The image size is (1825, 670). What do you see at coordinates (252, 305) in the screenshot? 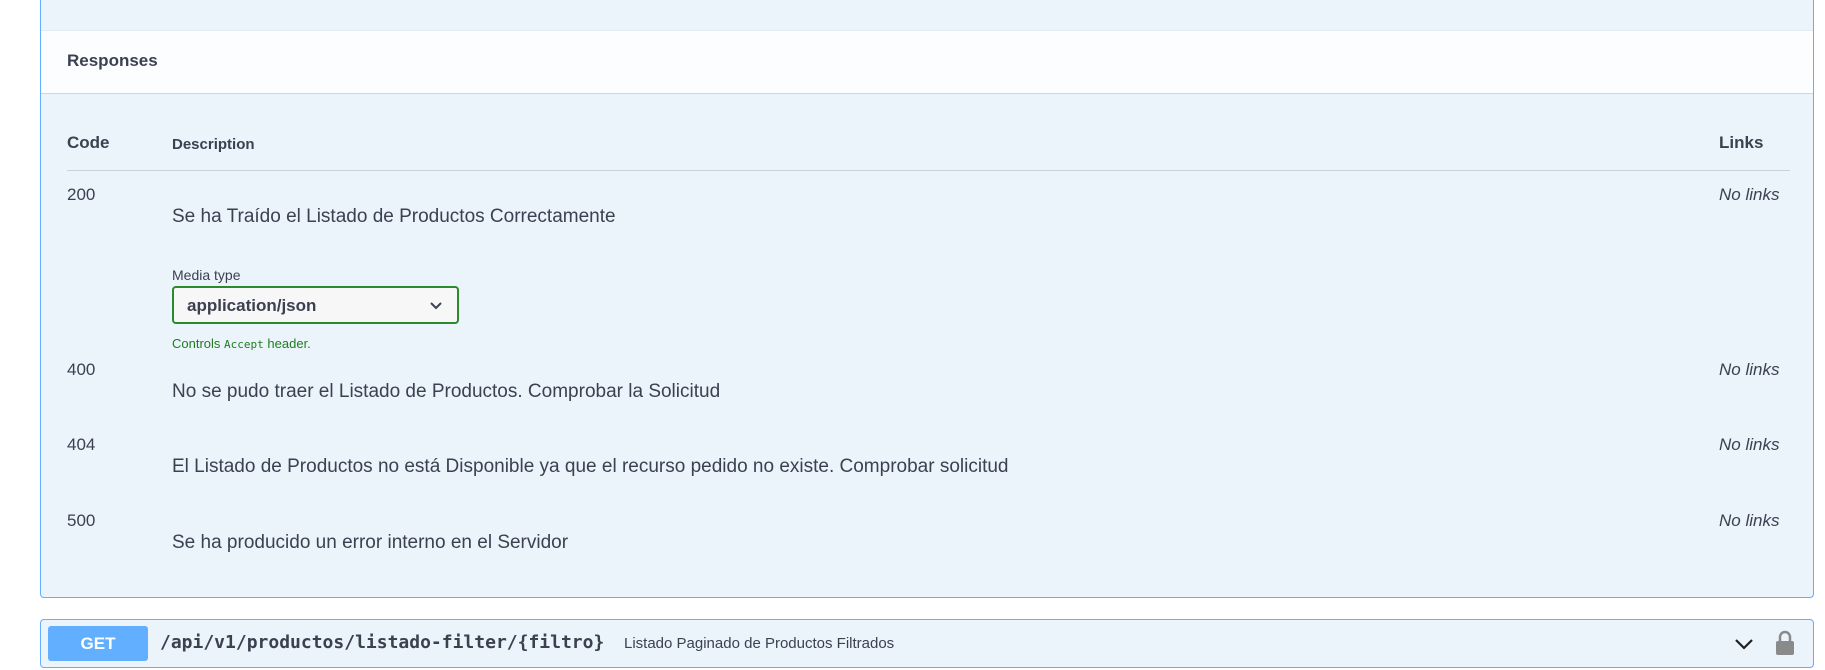
I see `media-type-value: application/json` at bounding box center [252, 305].